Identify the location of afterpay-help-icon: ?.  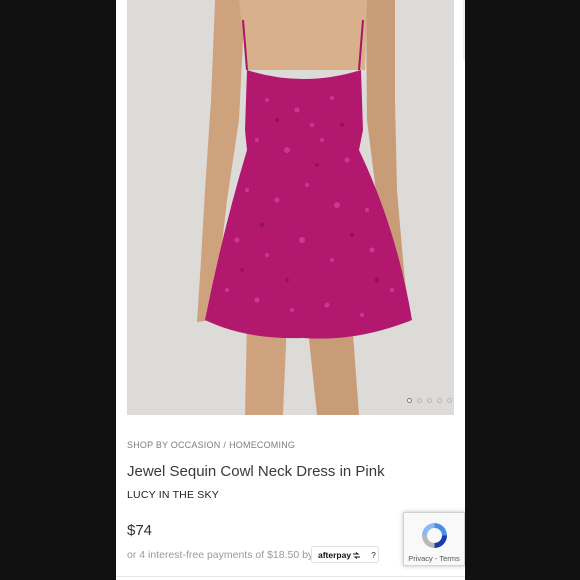
(373, 555).